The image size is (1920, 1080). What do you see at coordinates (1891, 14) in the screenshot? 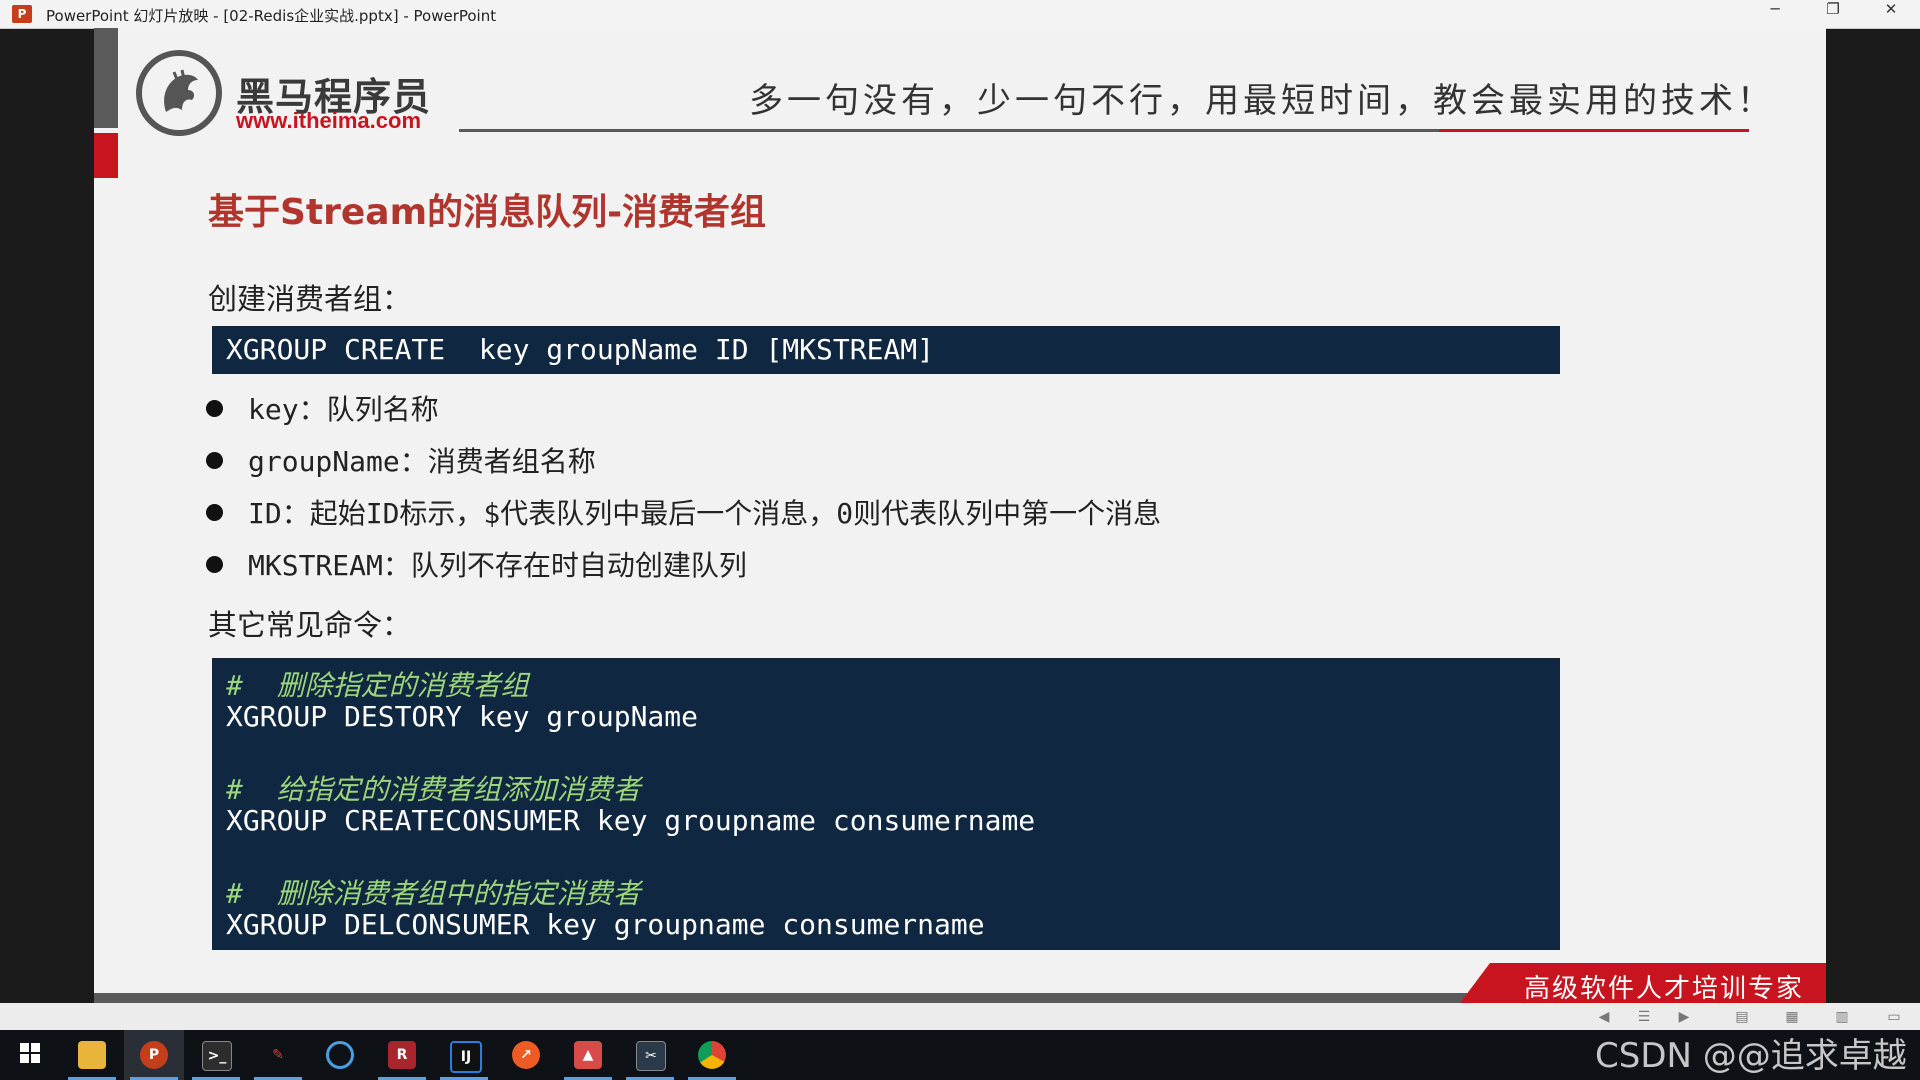
I see `close-button: ✕` at bounding box center [1891, 14].